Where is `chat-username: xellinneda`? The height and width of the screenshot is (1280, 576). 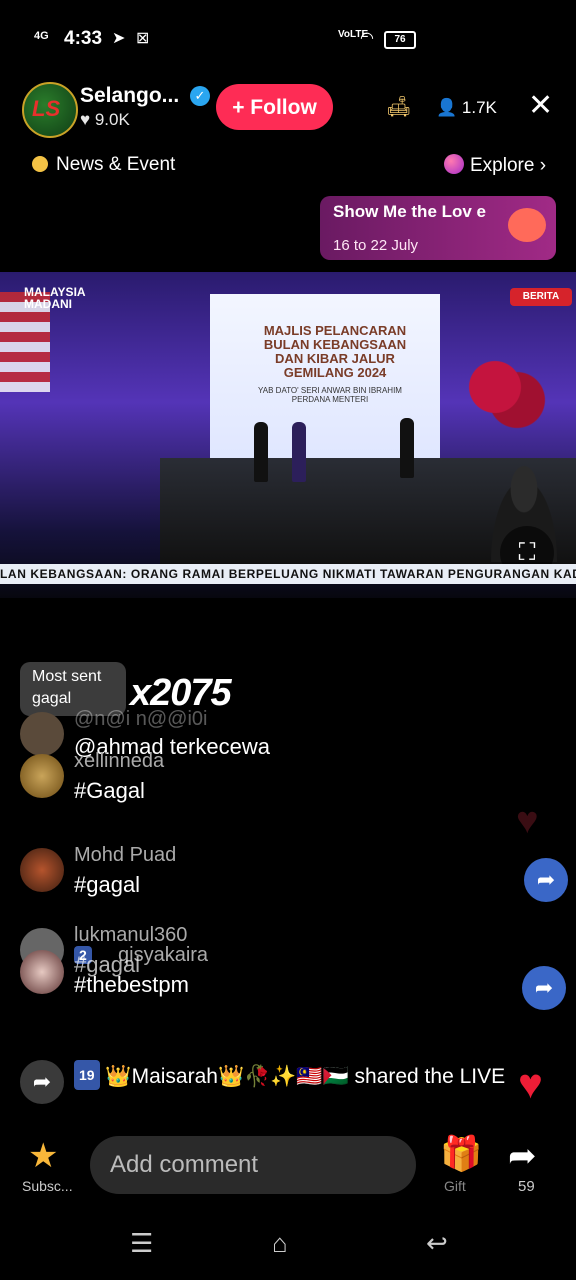
chat-username: xellinneda is located at coordinates (119, 761).